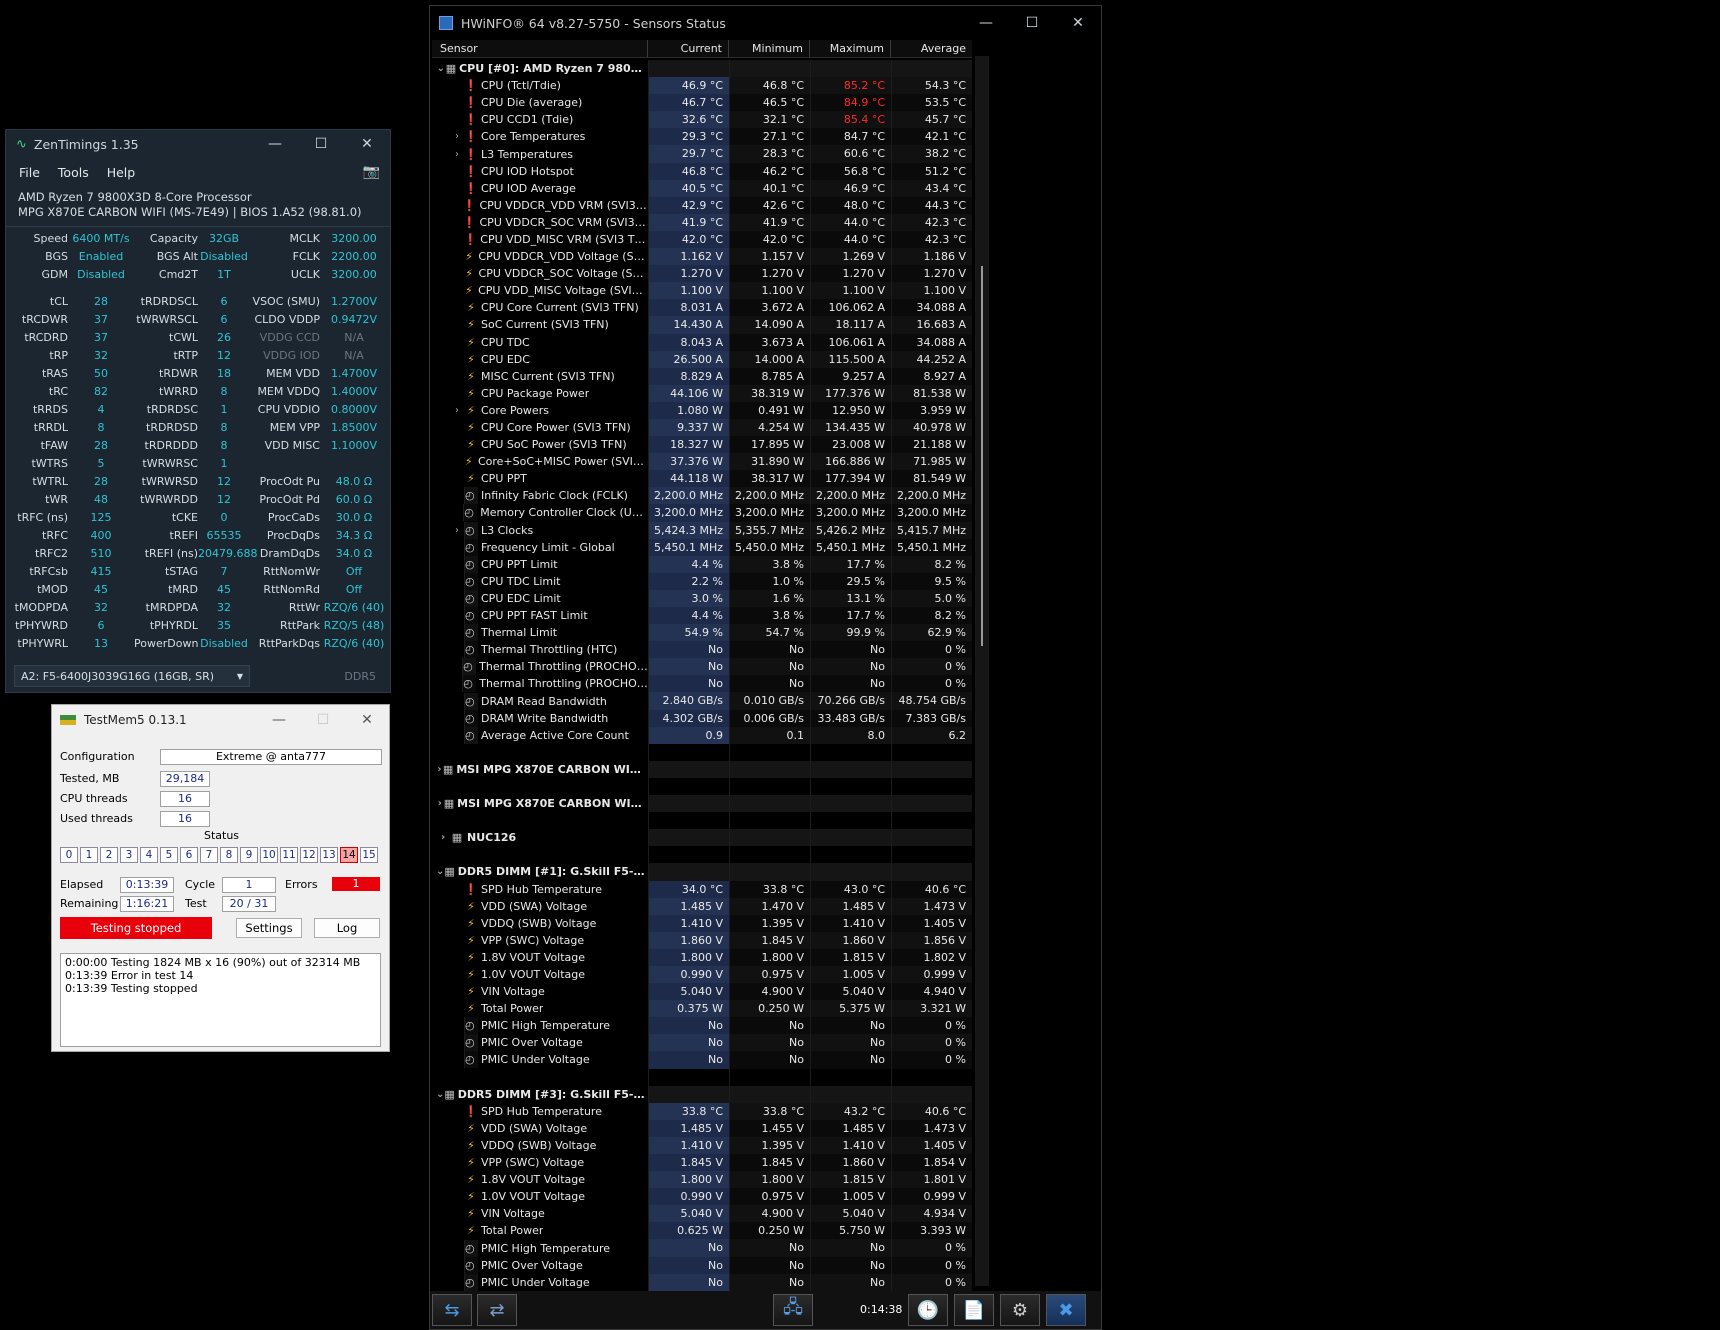 The image size is (1720, 1330). I want to click on collapse-arrows-icon: ⇄, so click(497, 1310).